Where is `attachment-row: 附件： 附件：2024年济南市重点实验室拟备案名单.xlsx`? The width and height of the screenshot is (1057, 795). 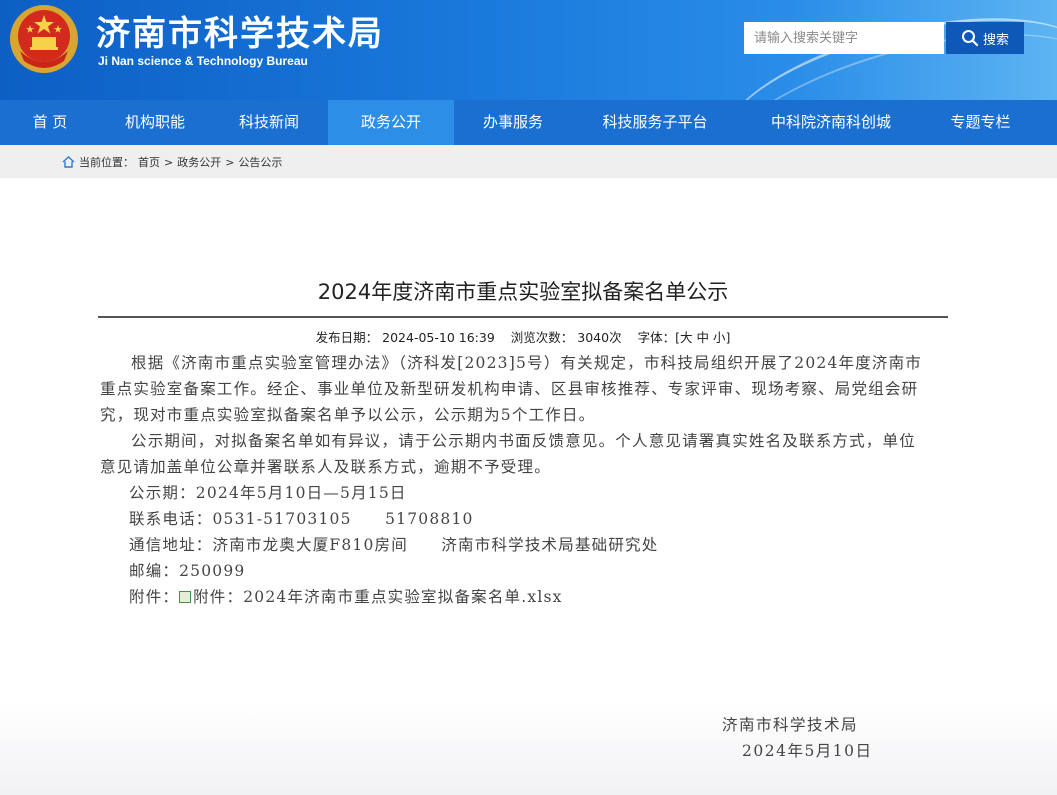 attachment-row: 附件： 附件：2024年济南市重点实验室拟备案名单.xlsx is located at coordinates (515, 597).